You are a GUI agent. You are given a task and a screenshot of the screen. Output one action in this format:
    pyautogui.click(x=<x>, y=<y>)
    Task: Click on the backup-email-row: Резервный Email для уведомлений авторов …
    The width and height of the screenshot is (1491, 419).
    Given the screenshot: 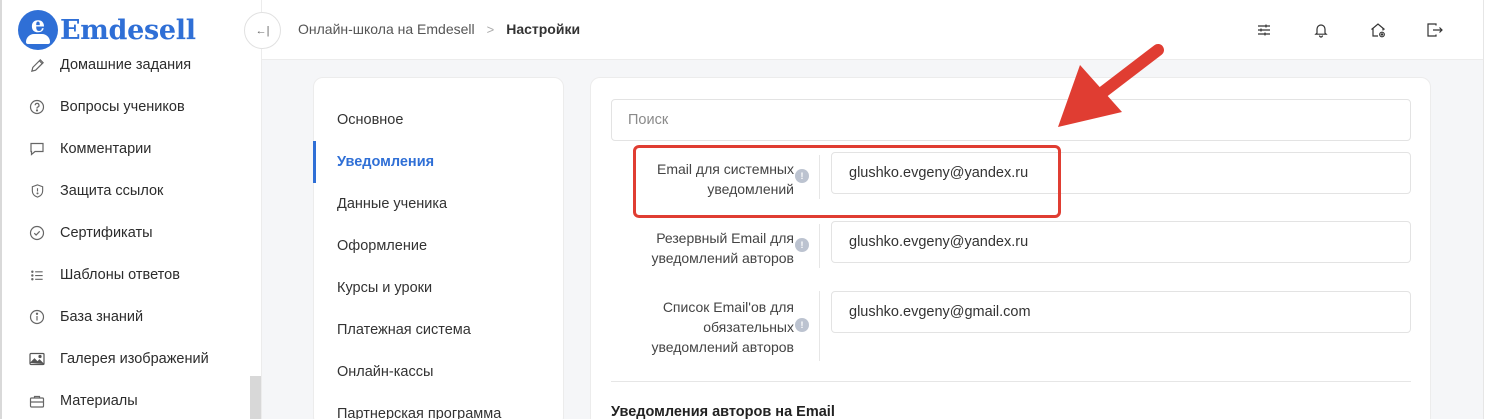 What is the action you would take?
    pyautogui.click(x=1011, y=246)
    